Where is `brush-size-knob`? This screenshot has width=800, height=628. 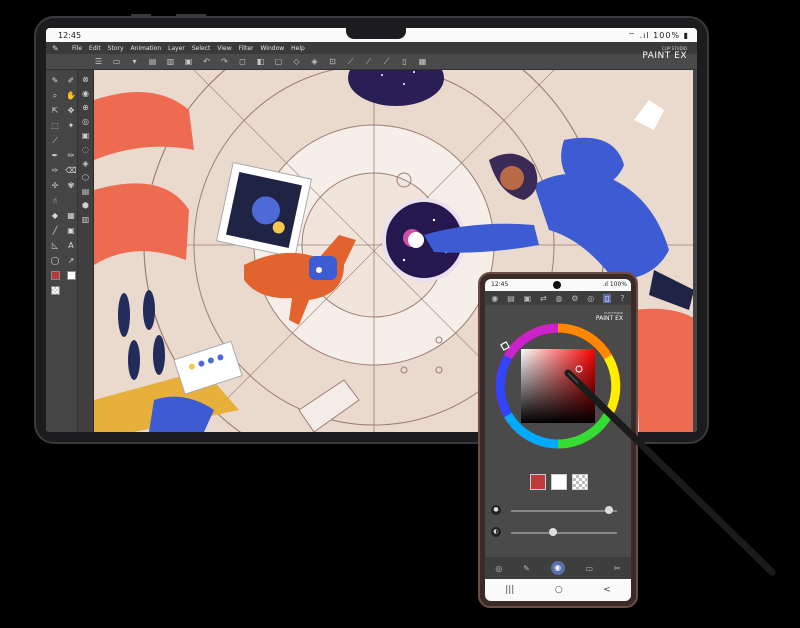
brush-size-knob is located at coordinates (608, 510).